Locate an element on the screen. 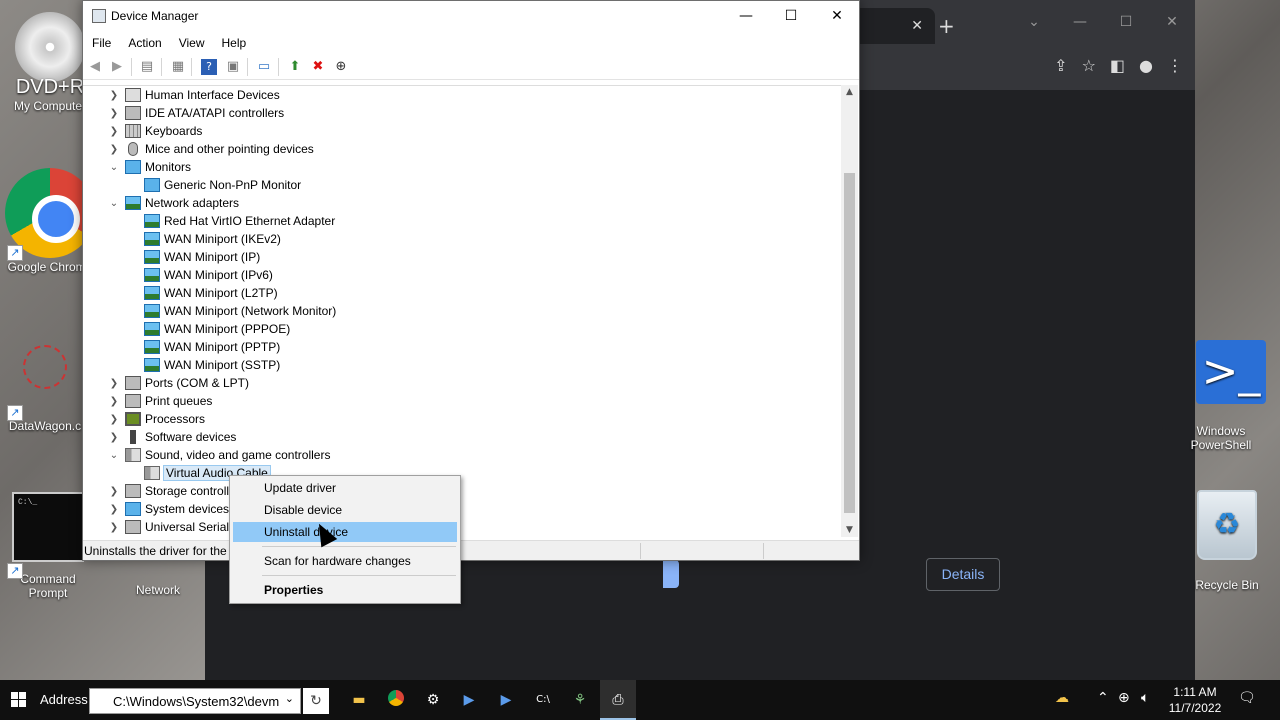  menu-item-uninstall-device: Uninstall device is located at coordinates (345, 532).